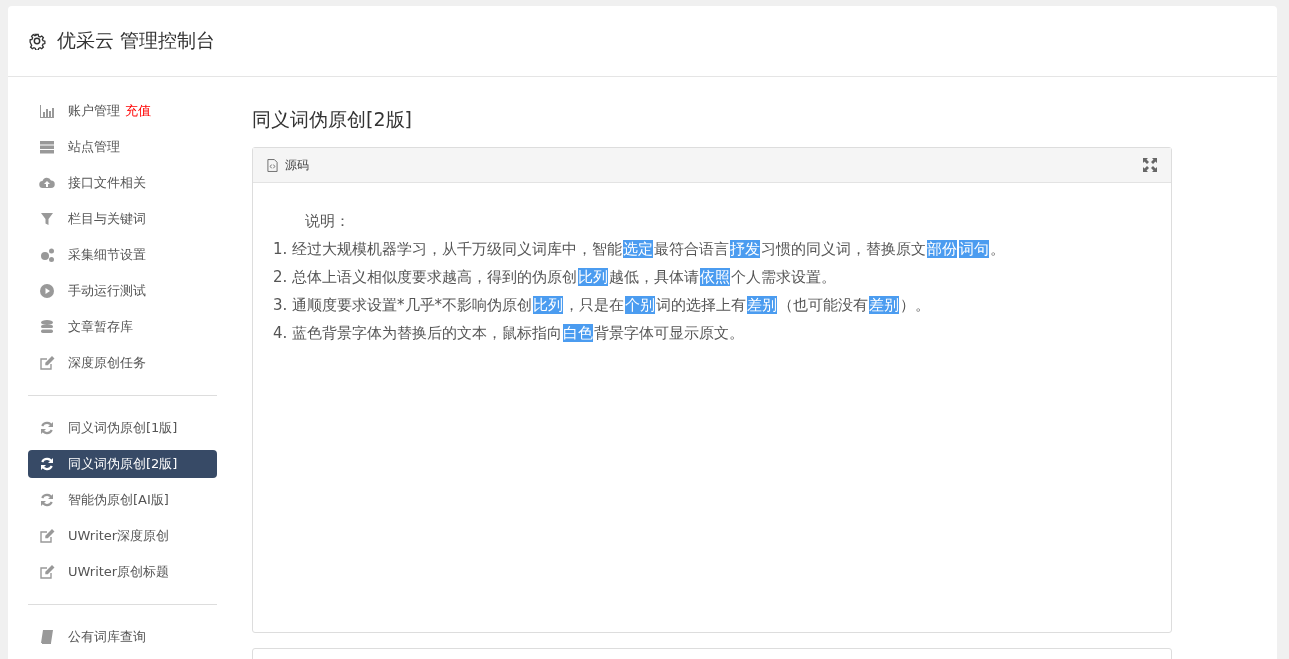 The width and height of the screenshot is (1289, 659). I want to click on play-icon, so click(47, 291).